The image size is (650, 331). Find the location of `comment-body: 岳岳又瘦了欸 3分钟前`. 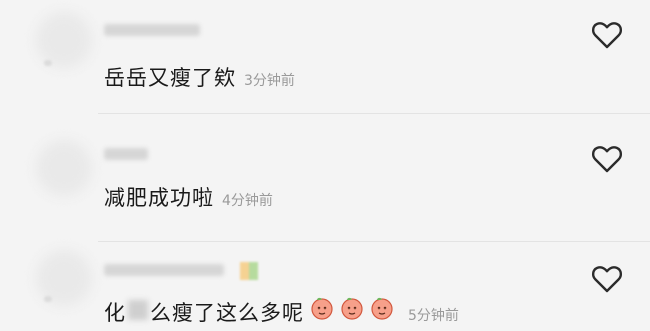

comment-body: 岳岳又瘦了欸 3分钟前 is located at coordinates (199, 77).